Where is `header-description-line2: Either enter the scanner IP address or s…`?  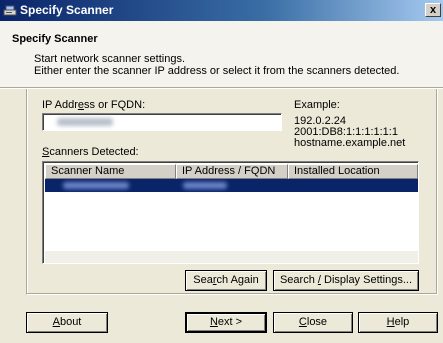
header-description-line2: Either enter the scanner IP address or s… is located at coordinates (217, 71).